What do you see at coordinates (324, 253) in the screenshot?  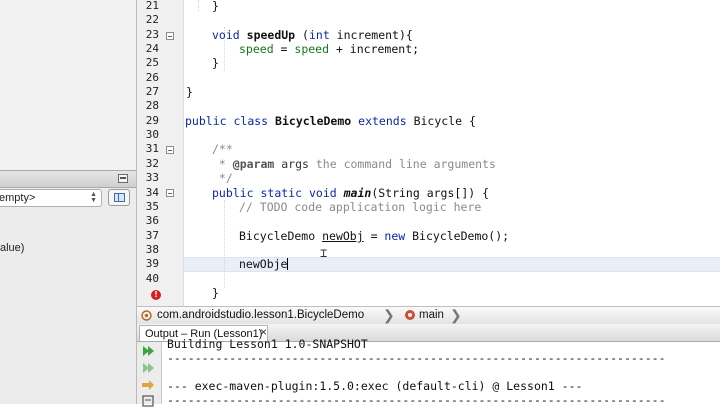 I see `text-cursor-ibeam-icon: ⌶` at bounding box center [324, 253].